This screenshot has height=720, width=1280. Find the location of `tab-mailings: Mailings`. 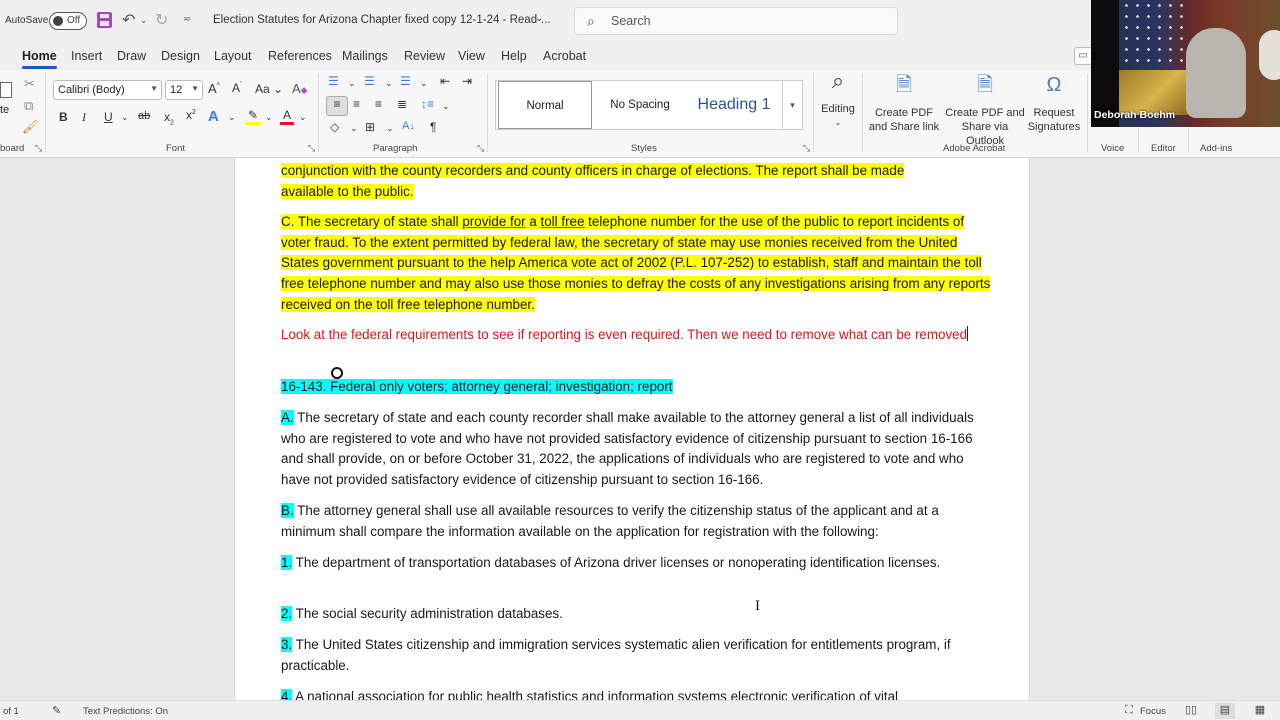

tab-mailings: Mailings is located at coordinates (365, 56).